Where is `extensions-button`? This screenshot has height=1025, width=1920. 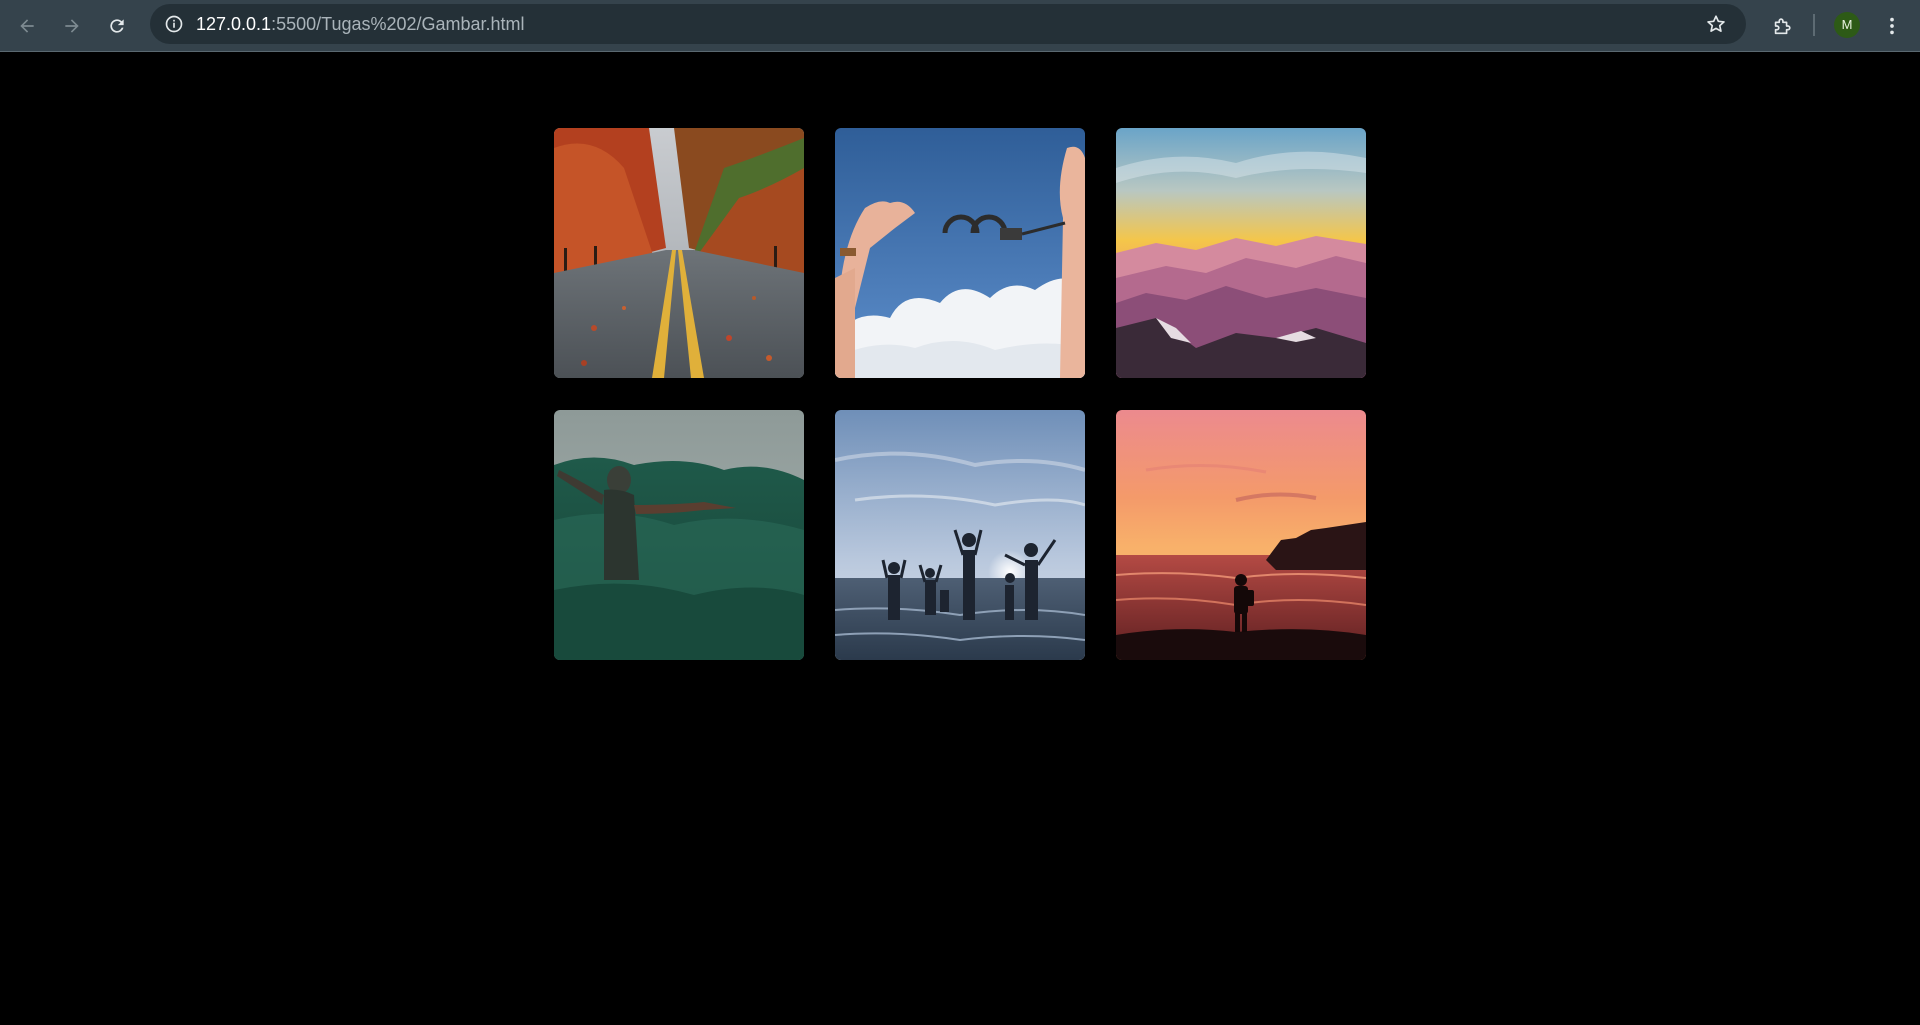
extensions-button is located at coordinates (1782, 26).